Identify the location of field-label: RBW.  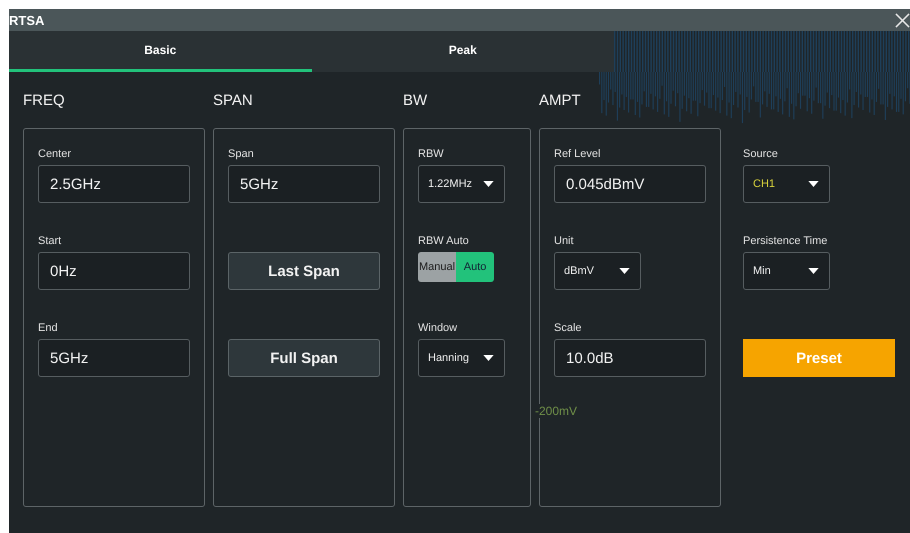
(431, 154).